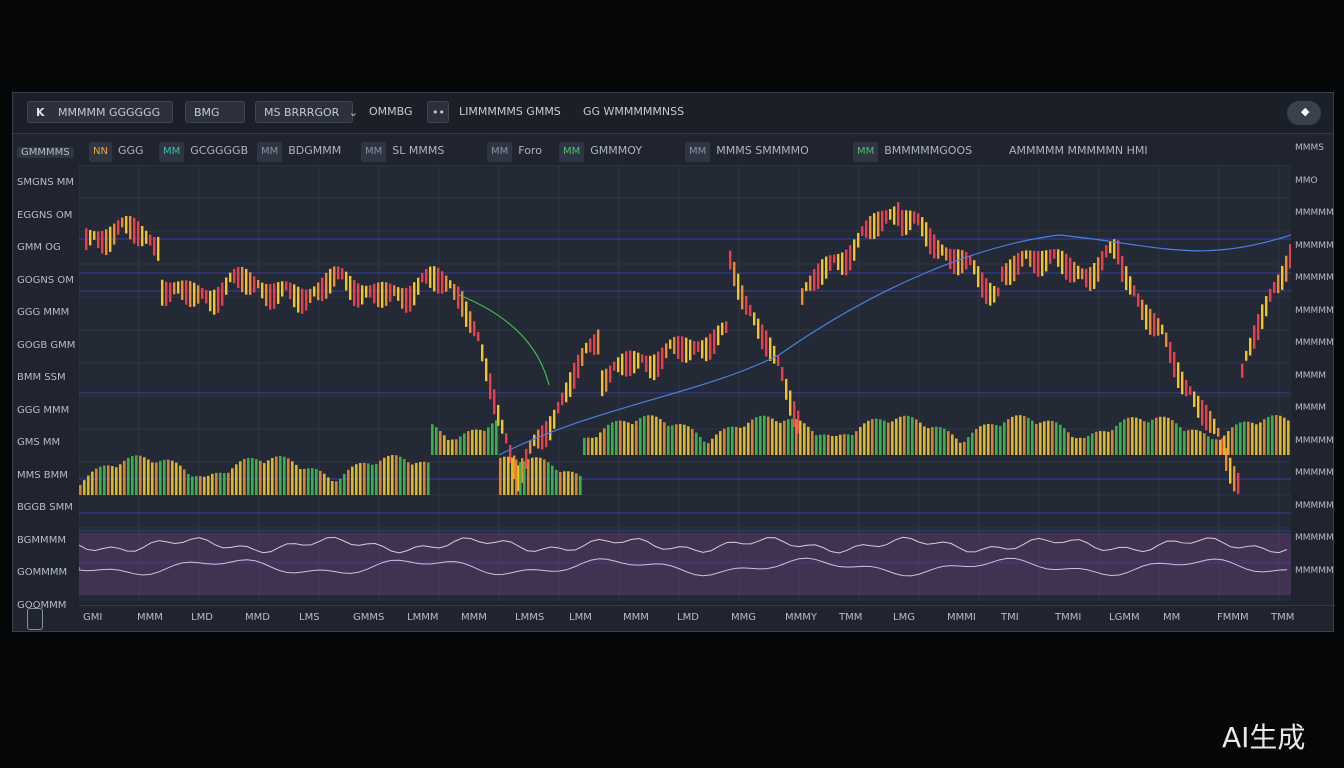 This screenshot has width=1344, height=768. I want to click on indicator-5: MM GMMMOY, so click(600, 151).